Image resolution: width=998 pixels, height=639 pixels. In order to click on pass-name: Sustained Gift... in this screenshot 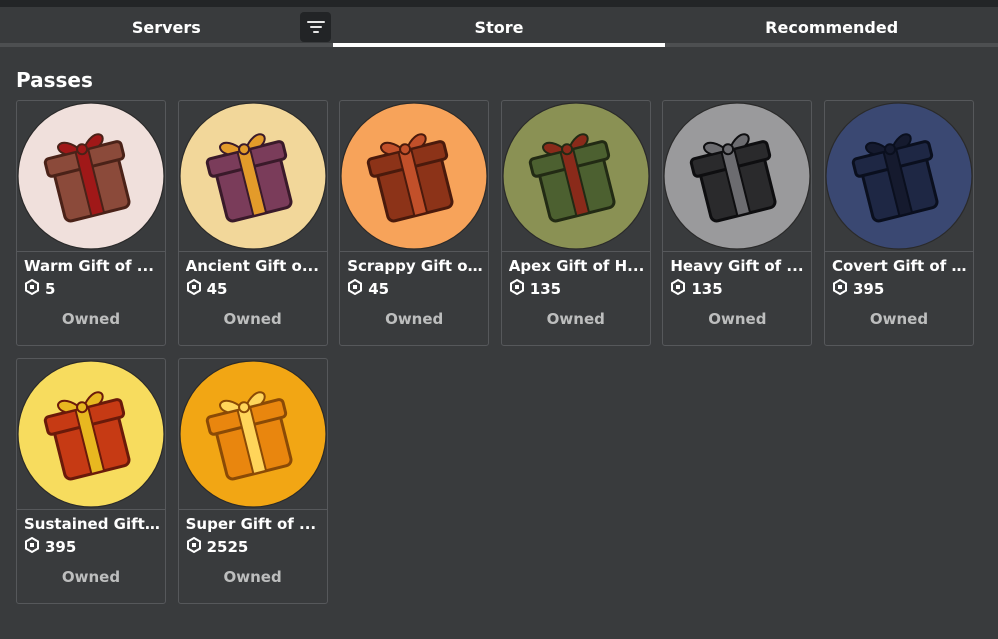, I will do `click(92, 524)`.